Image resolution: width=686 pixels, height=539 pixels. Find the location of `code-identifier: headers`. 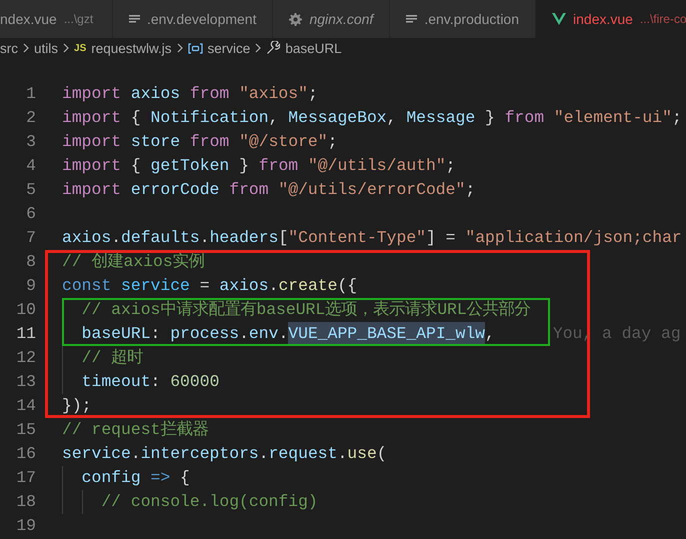

code-identifier: headers is located at coordinates (244, 238).